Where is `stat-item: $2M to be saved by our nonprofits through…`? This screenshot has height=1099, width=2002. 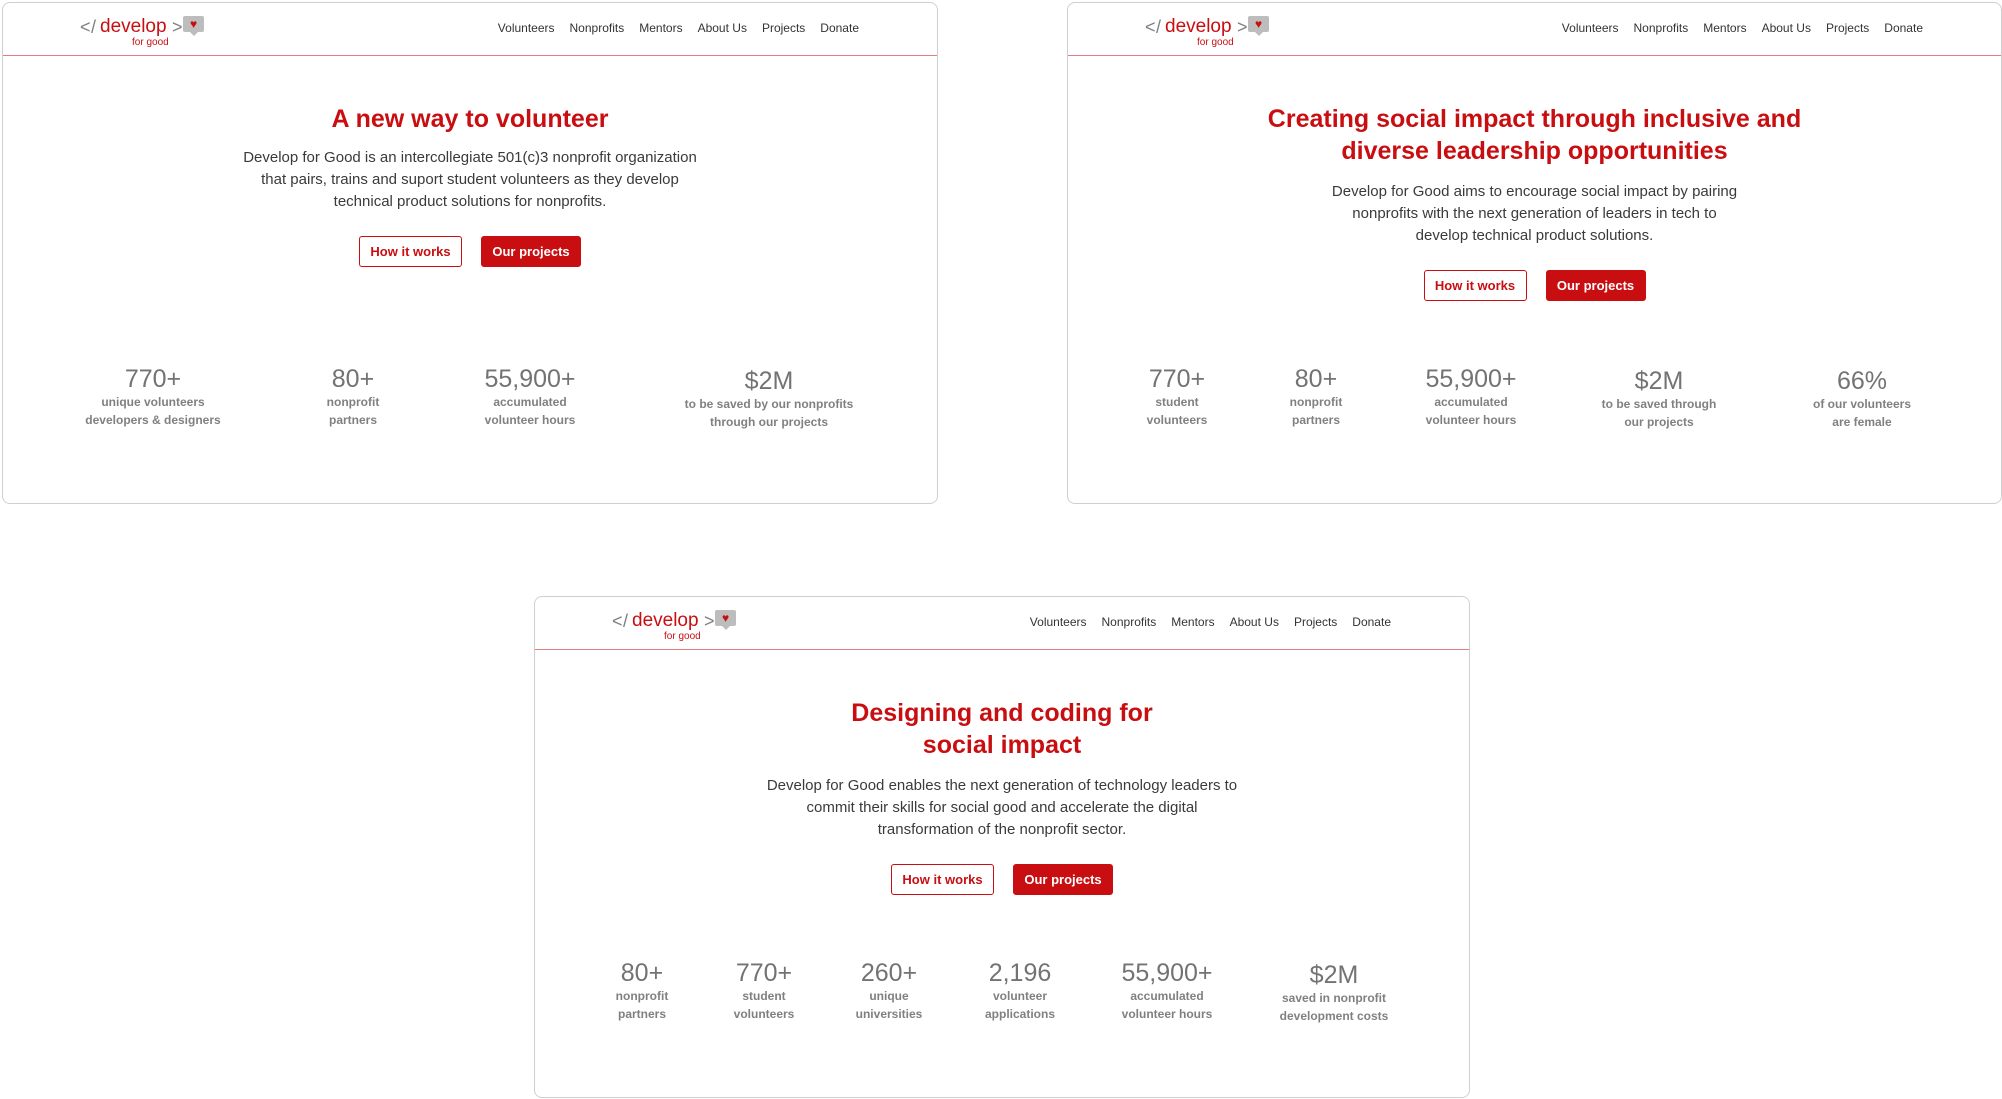 stat-item: $2M to be saved by our nonprofits through… is located at coordinates (769, 399).